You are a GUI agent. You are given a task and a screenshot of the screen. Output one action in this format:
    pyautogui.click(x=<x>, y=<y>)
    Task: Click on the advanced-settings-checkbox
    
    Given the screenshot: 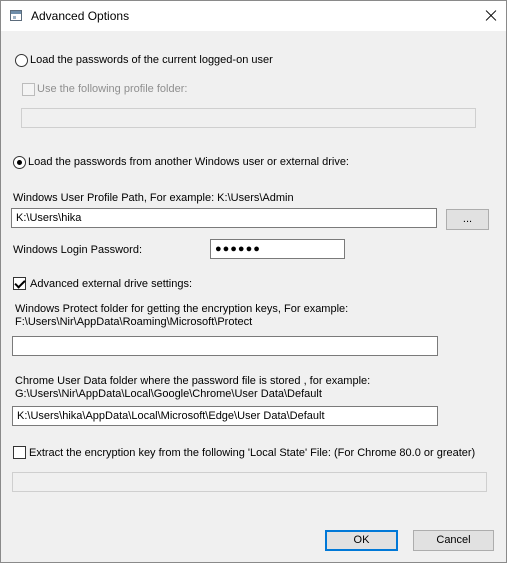 What is the action you would take?
    pyautogui.click(x=19, y=283)
    